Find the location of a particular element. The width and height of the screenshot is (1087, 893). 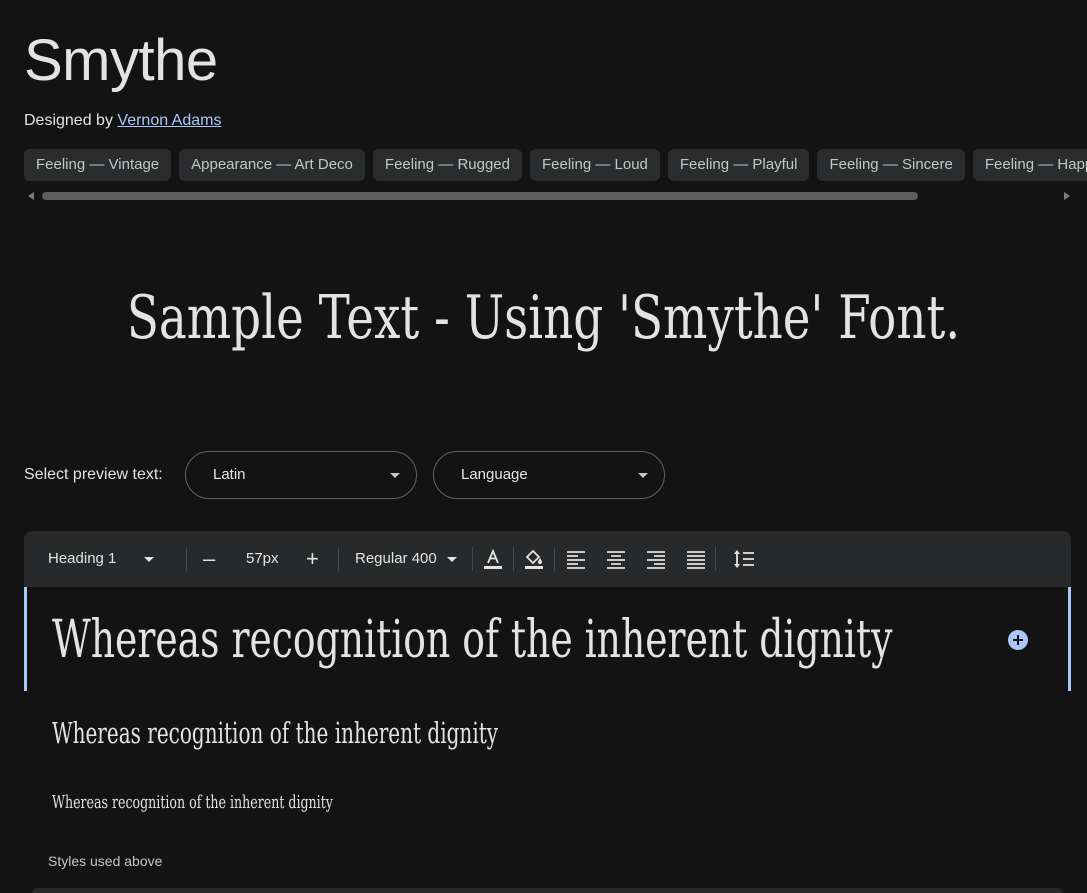

tags-scrollbar is located at coordinates (548, 196).